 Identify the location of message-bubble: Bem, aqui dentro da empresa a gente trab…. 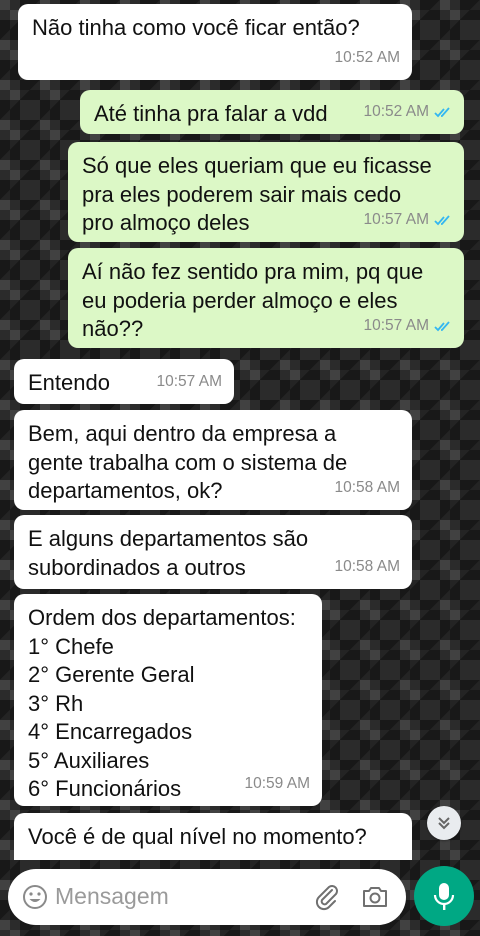
(213, 460).